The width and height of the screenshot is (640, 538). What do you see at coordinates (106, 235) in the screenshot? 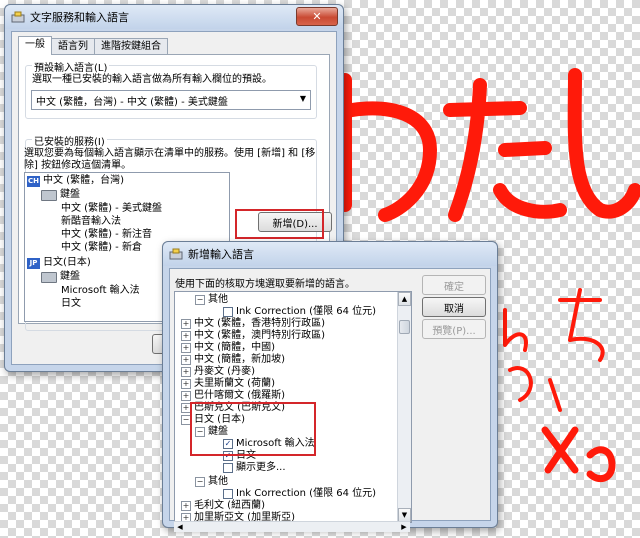
I see `tree-item: 中文 (繁體) - 新注音` at bounding box center [106, 235].